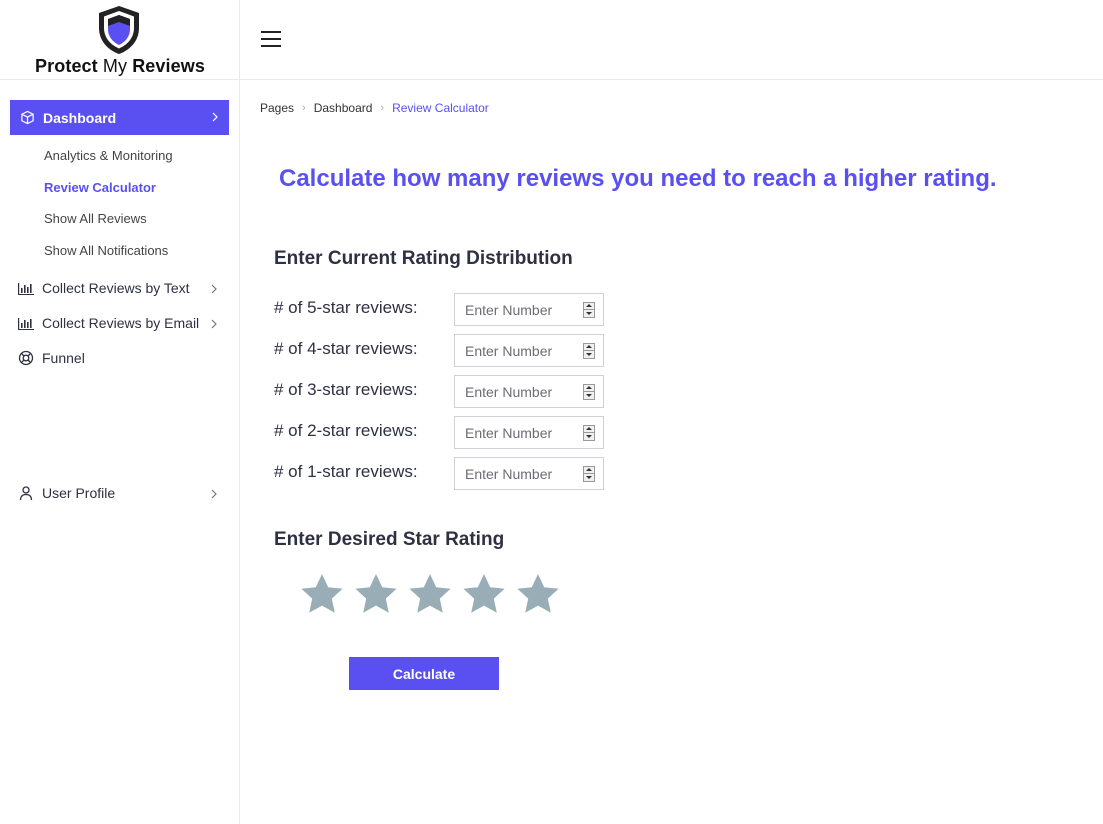 The image size is (1103, 824). Describe the element at coordinates (80, 117) in the screenshot. I see `sidebar-item-label: Dashboard` at that location.